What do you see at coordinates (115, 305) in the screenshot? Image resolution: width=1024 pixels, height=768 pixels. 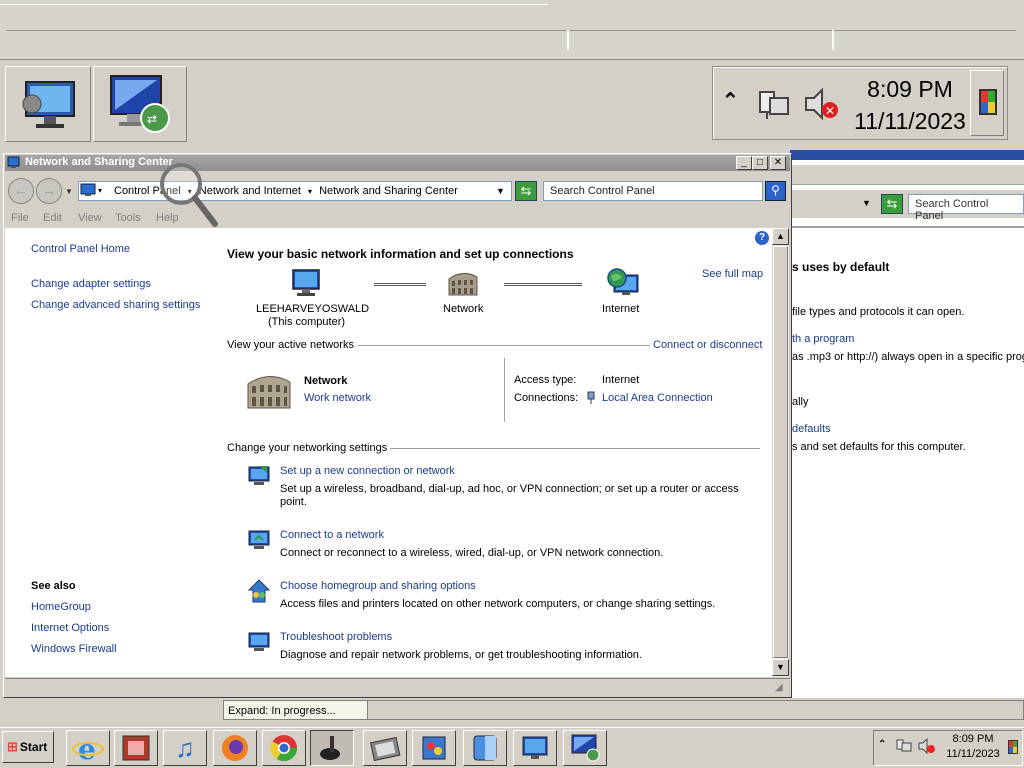 I see `sidebar-advanced-sharing: Change advanced sharing settings` at bounding box center [115, 305].